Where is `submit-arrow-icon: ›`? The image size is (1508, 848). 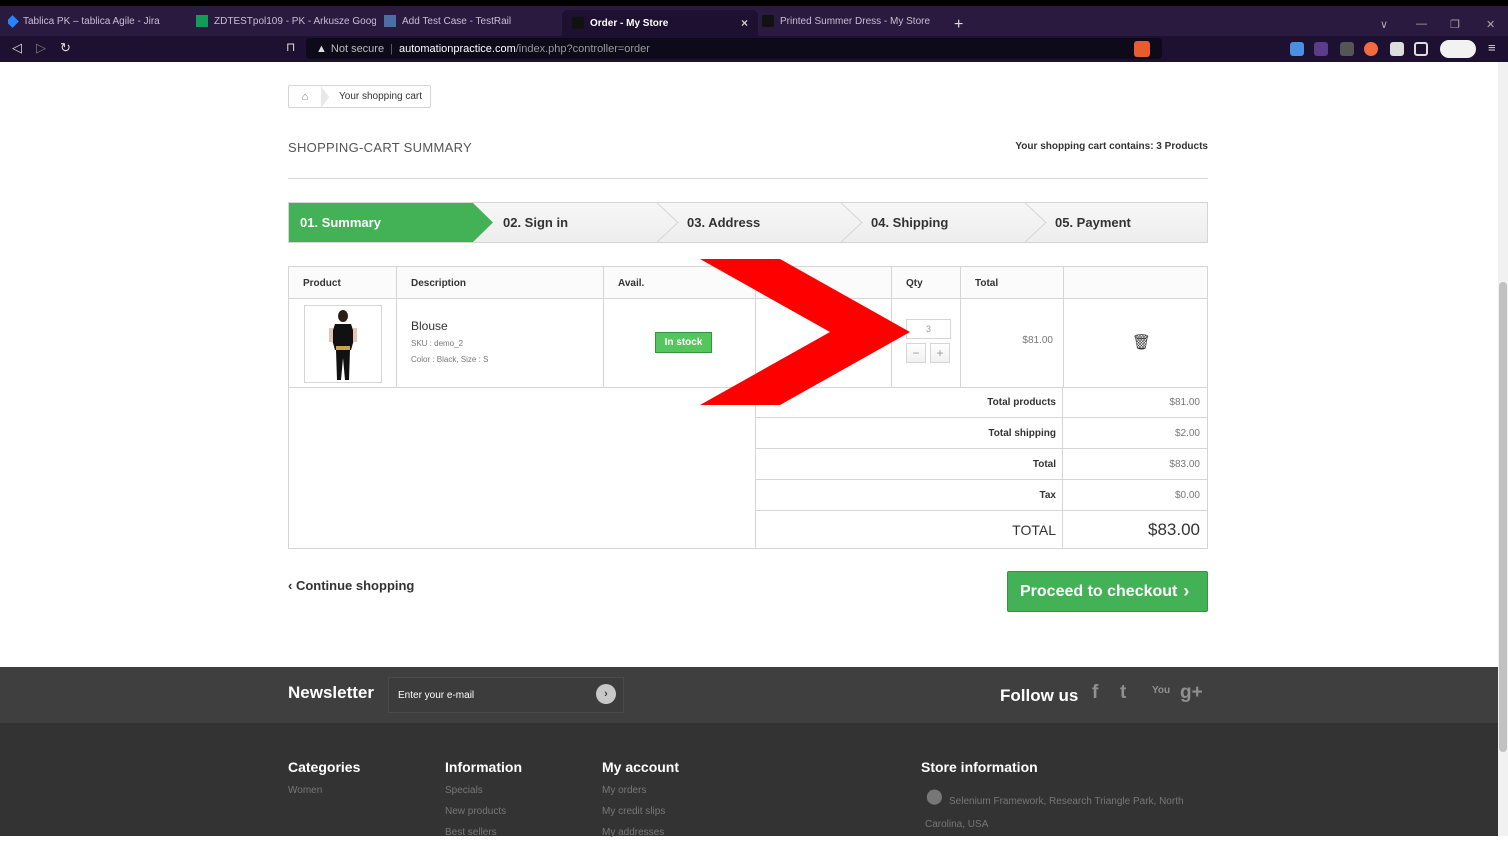 submit-arrow-icon: › is located at coordinates (606, 694).